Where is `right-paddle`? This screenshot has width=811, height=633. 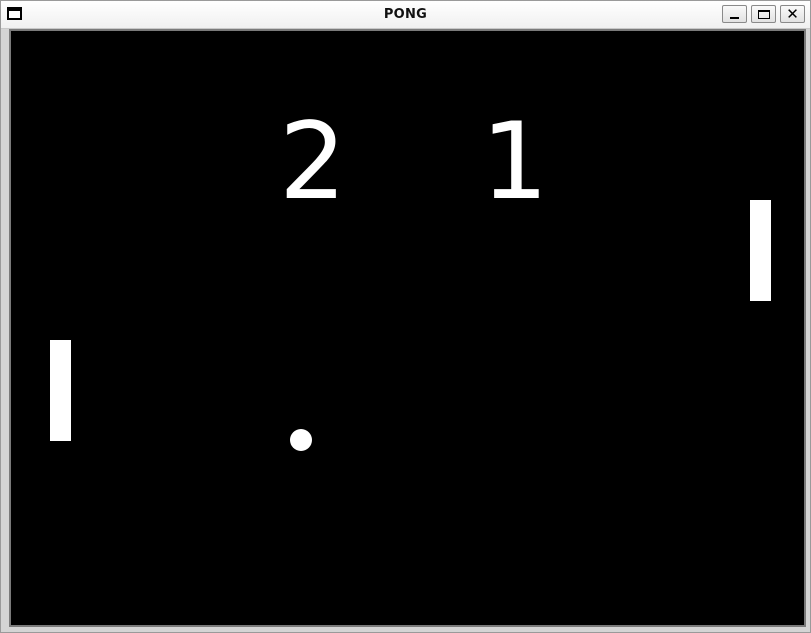 right-paddle is located at coordinates (760, 250).